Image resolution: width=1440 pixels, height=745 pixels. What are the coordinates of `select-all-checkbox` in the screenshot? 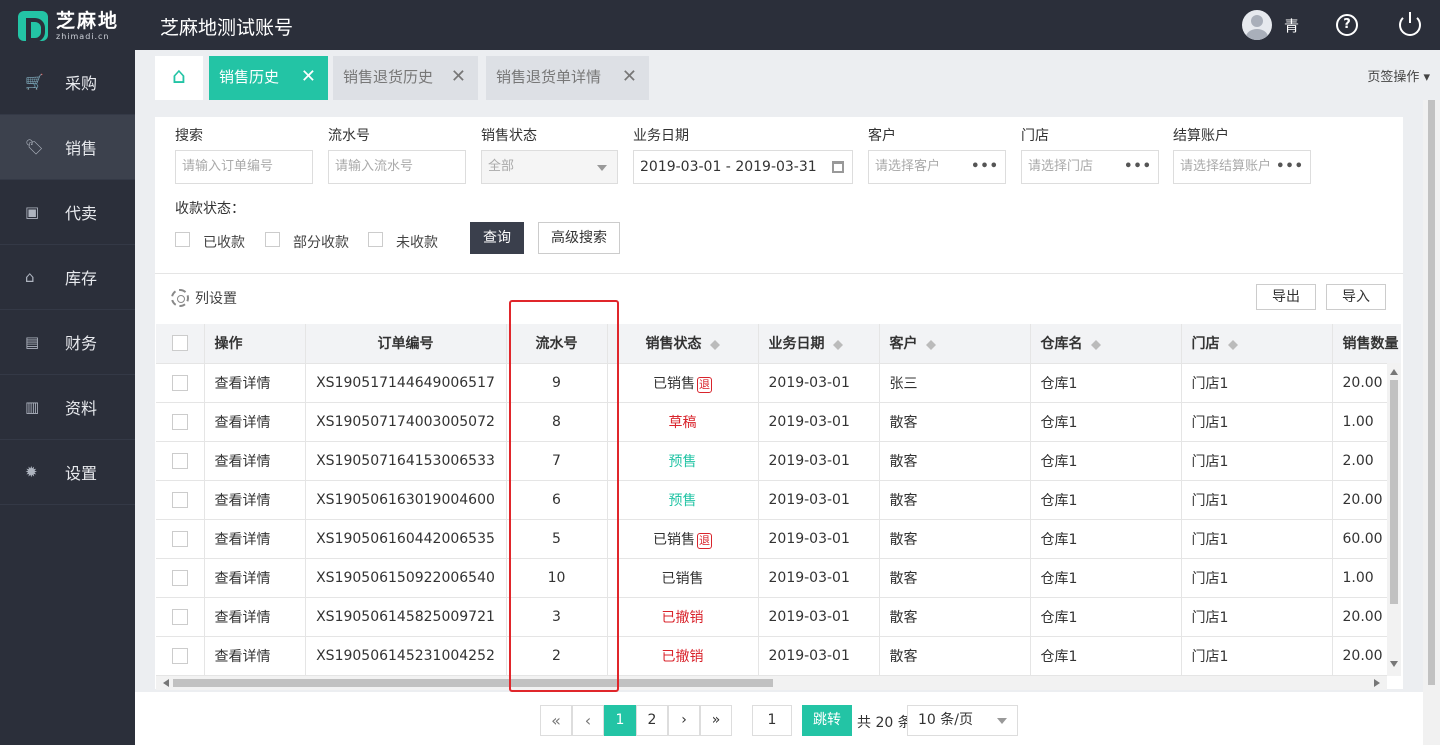 It's located at (179, 343).